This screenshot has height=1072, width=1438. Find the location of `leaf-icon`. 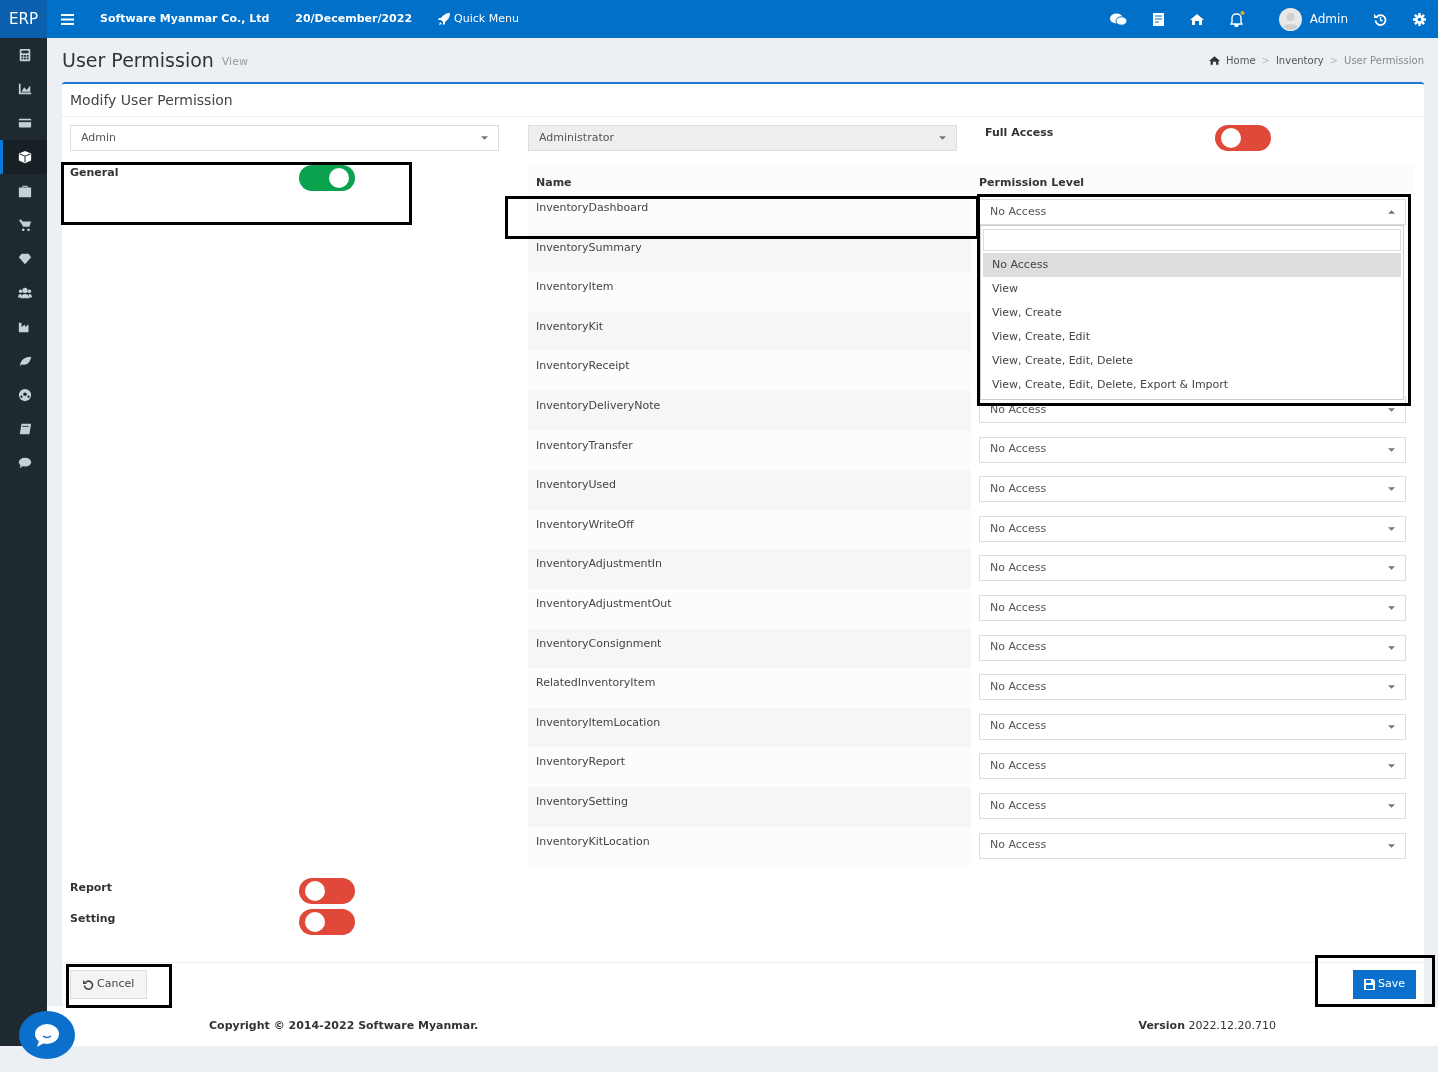

leaf-icon is located at coordinates (25, 361).